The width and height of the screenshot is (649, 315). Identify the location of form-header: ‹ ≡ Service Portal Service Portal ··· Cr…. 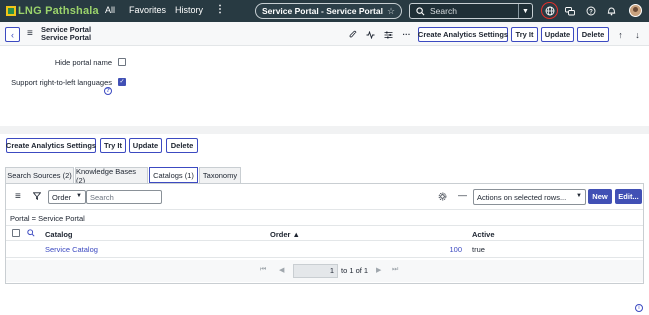
(324, 34).